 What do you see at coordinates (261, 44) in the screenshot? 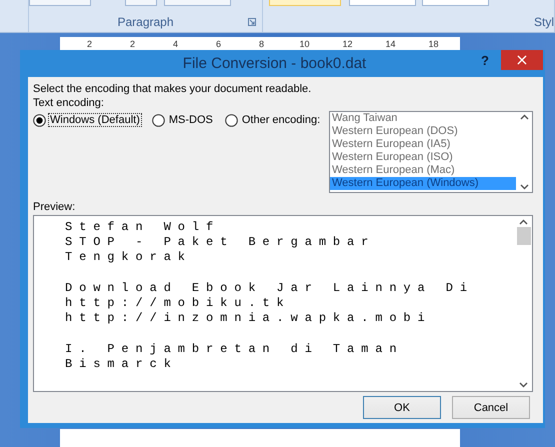
I see `ruler-number: 8` at bounding box center [261, 44].